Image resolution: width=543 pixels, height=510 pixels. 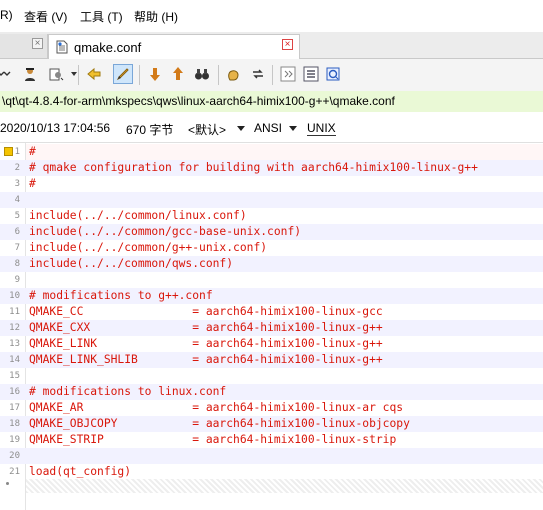 I want to click on line-number: 8, so click(x=17, y=264).